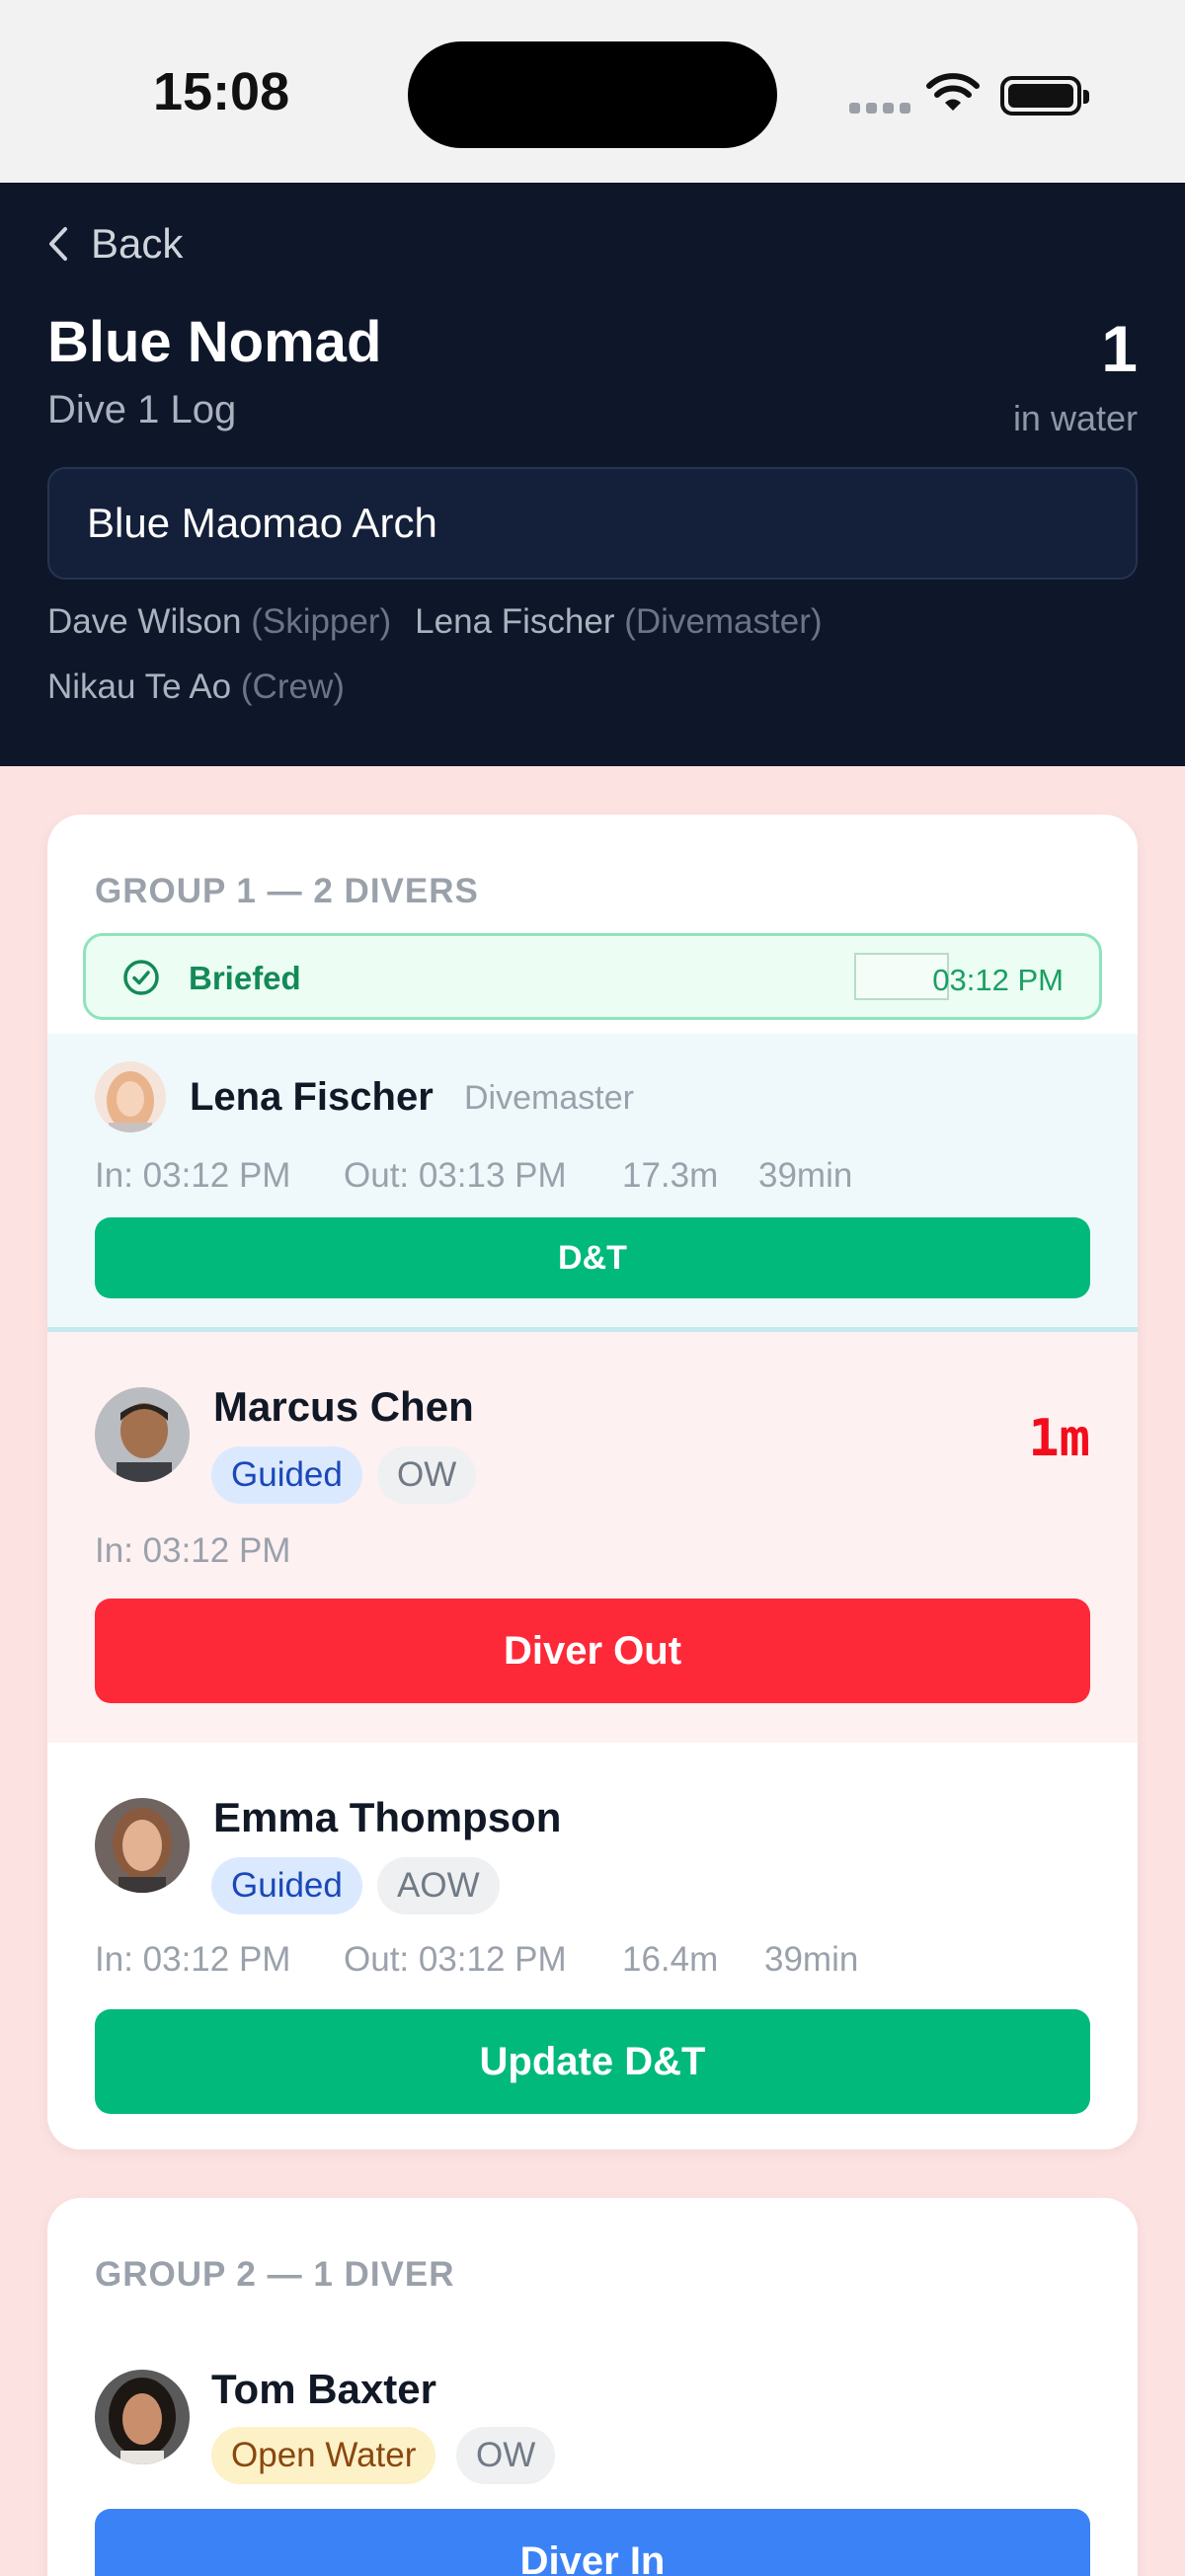 The width and height of the screenshot is (1185, 2576). Describe the element at coordinates (953, 92) in the screenshot. I see `wifi-icon` at that location.